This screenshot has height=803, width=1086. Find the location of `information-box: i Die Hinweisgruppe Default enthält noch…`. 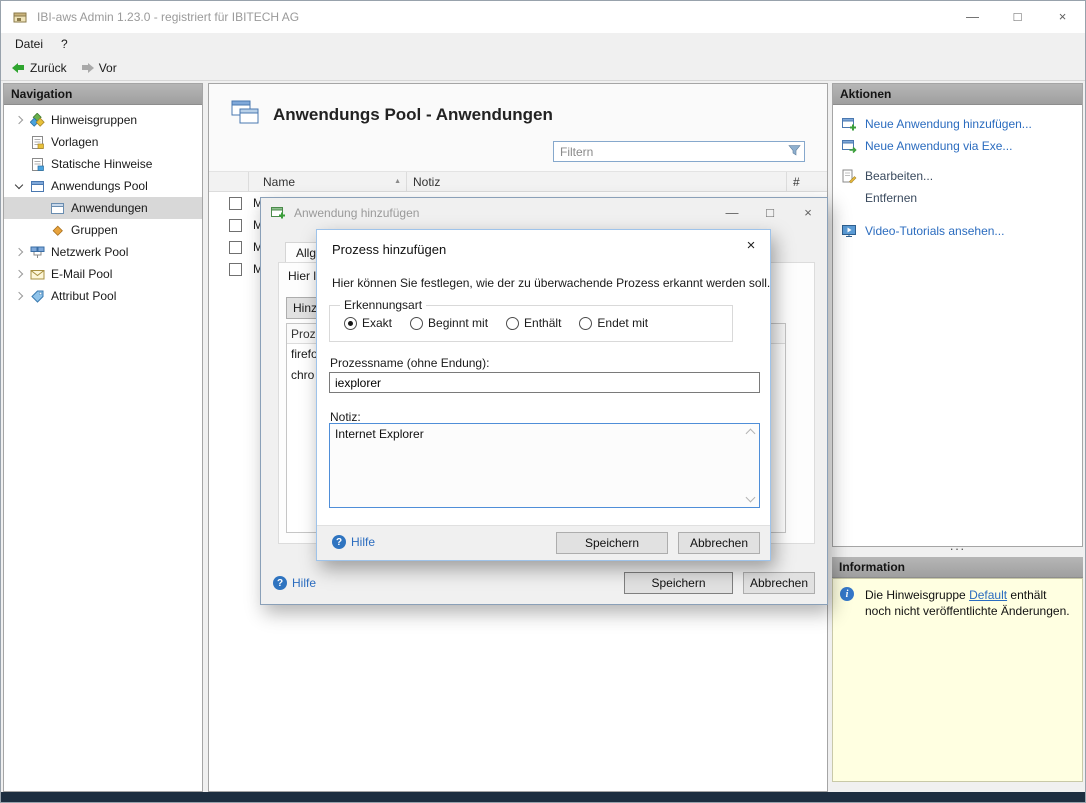

information-box: i Die Hinweisgruppe Default enthält noch… is located at coordinates (957, 680).